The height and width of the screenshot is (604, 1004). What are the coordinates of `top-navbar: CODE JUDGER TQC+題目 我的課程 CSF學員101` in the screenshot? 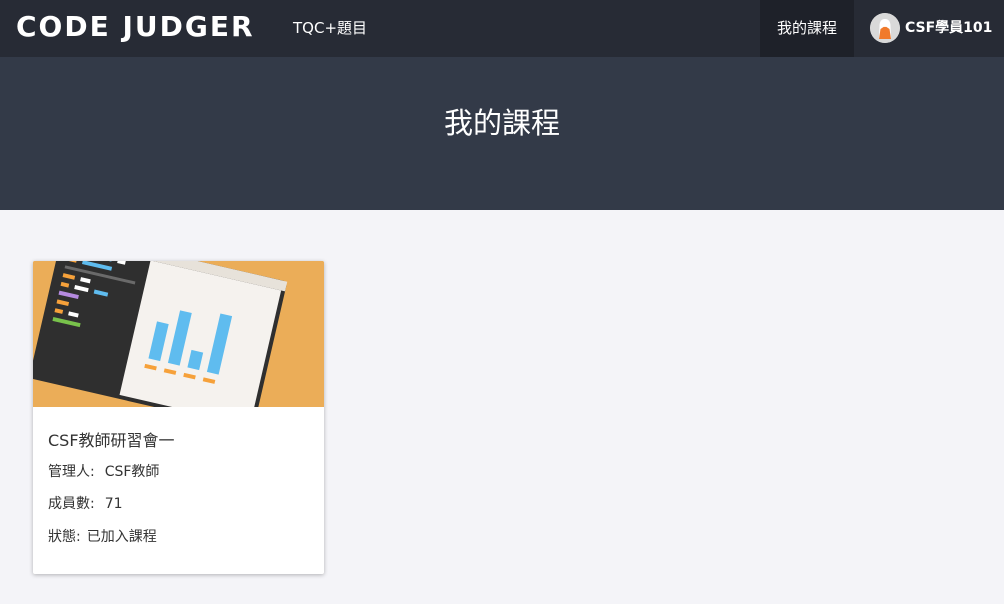 It's located at (502, 28).